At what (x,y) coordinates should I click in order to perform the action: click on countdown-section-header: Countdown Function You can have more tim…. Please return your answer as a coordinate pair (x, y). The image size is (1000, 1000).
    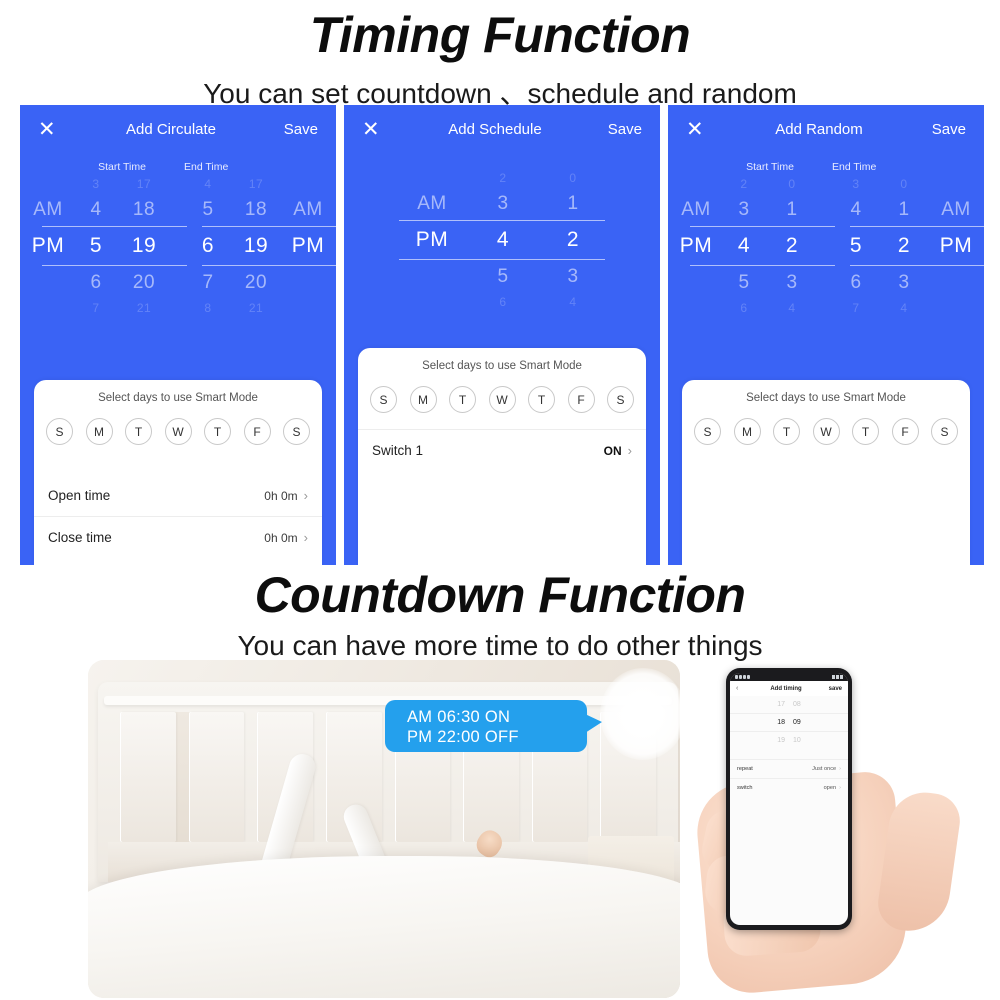
    Looking at the image, I should click on (500, 614).